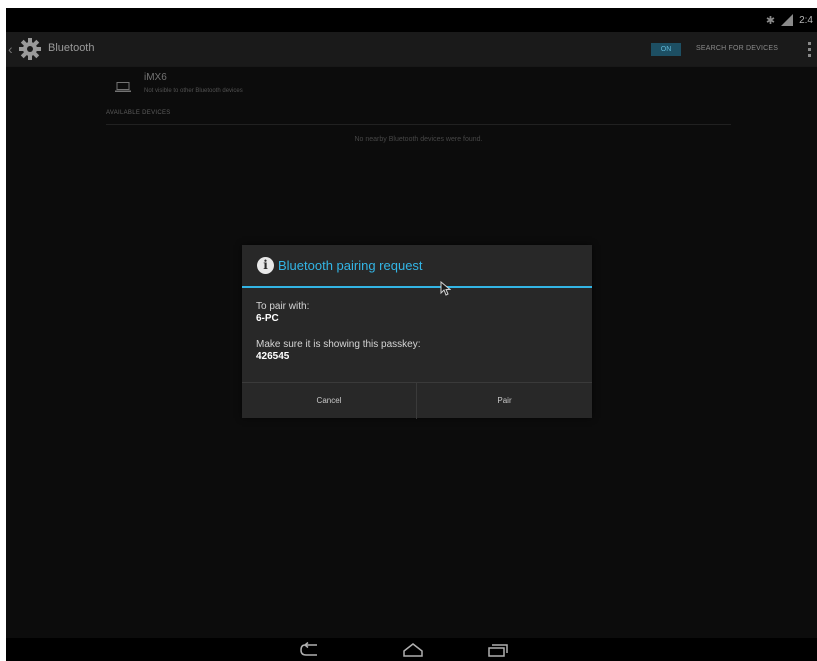  Describe the element at coordinates (806, 20) in the screenshot. I see `status-time: 2:4` at that location.